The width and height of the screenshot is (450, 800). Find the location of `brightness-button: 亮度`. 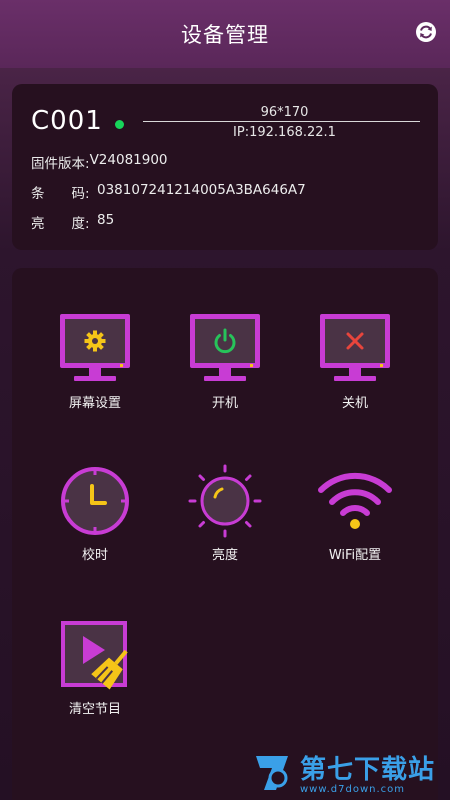

brightness-button: 亮度 is located at coordinates (225, 513).